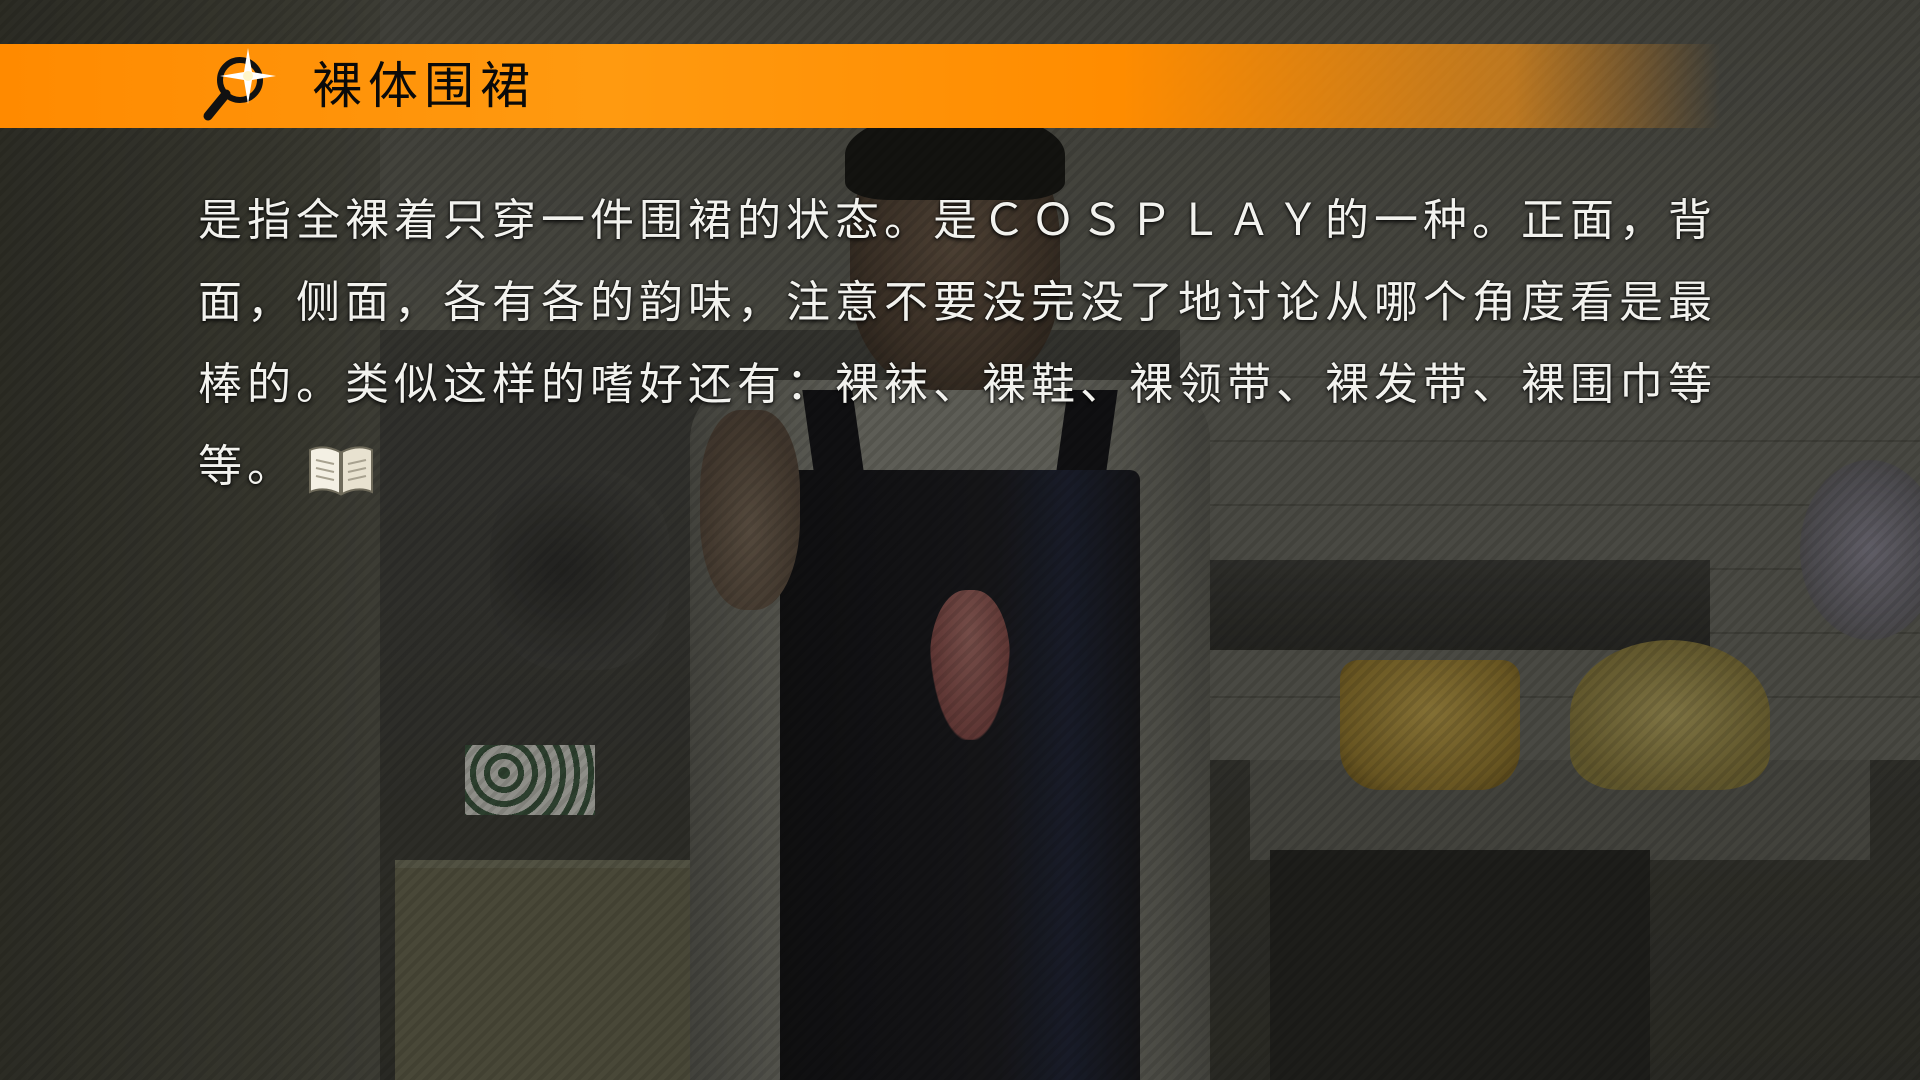  I want to click on open-book-icon, so click(341, 469).